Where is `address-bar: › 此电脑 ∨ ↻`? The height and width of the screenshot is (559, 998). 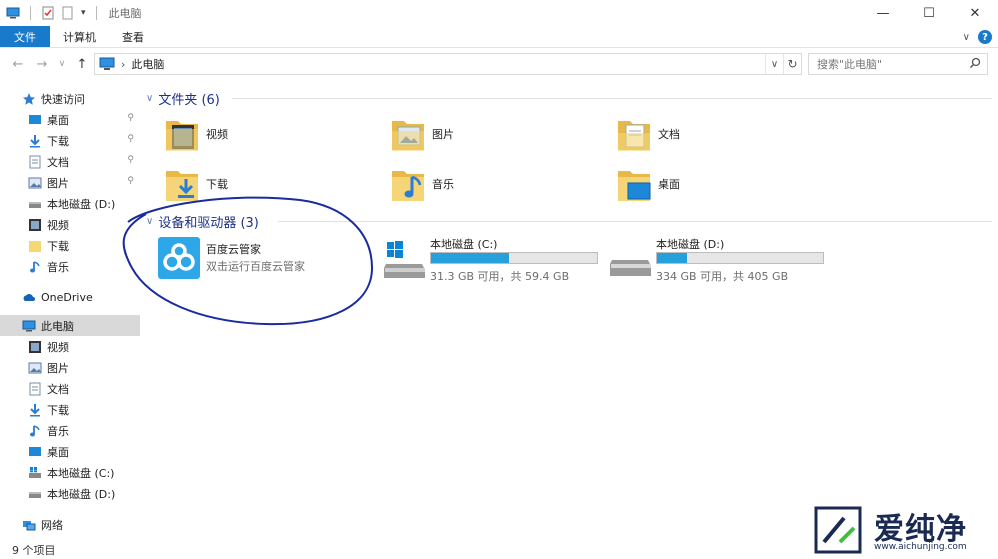 address-bar: › 此电脑 ∨ ↻ is located at coordinates (448, 64).